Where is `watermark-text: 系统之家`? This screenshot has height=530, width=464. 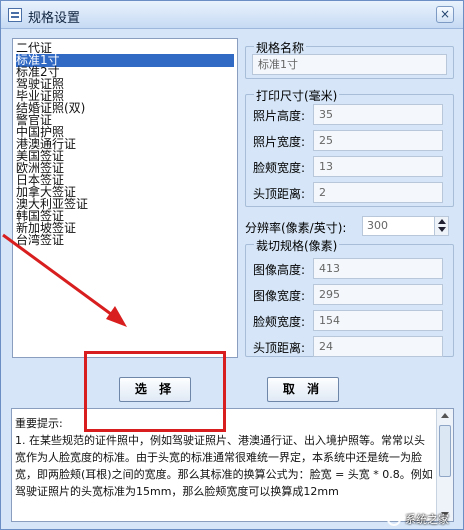
watermark-text: 系统之家 is located at coordinates (427, 519).